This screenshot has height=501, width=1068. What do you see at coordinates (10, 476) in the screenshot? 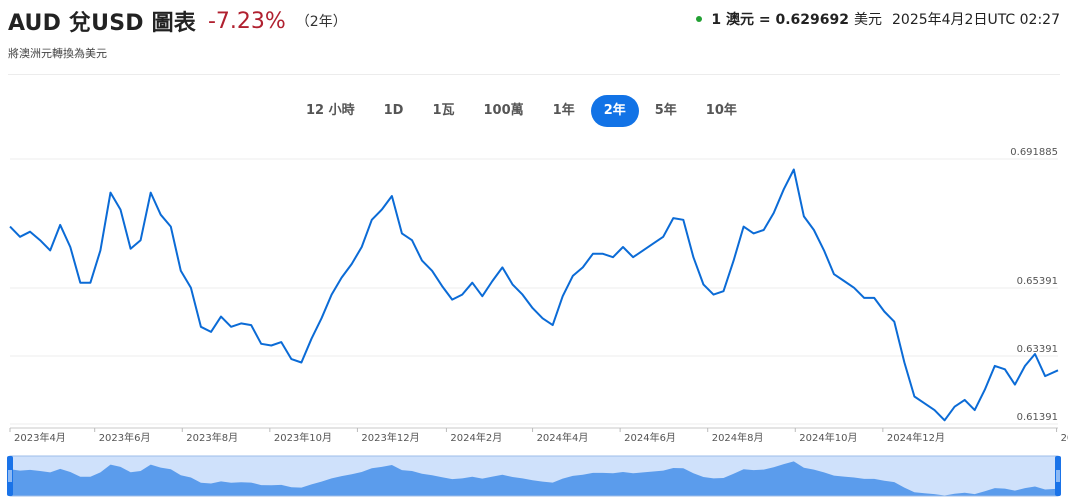
I see `navigator-left-handle` at bounding box center [10, 476].